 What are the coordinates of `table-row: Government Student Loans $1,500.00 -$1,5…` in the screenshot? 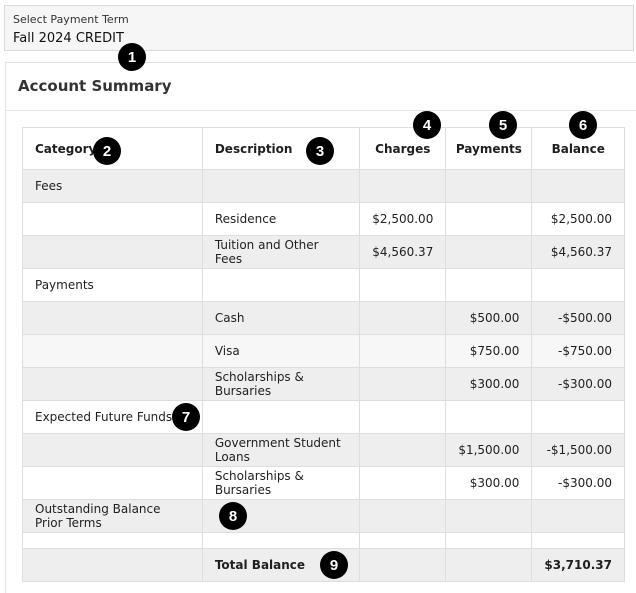 It's located at (323, 450).